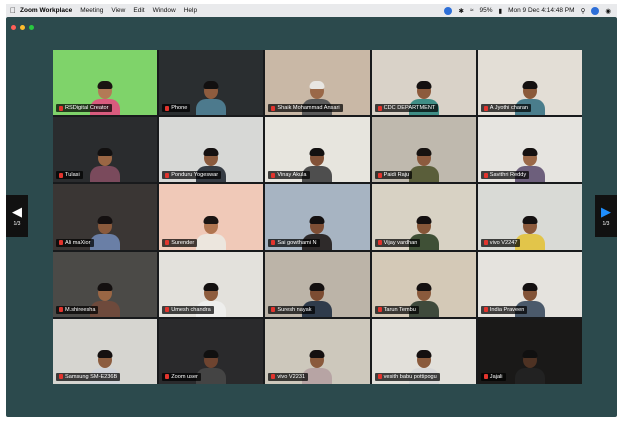 Image resolution: width=623 pixels, height=421 pixels. I want to click on participant-tile: Ali maXior, so click(105, 217).